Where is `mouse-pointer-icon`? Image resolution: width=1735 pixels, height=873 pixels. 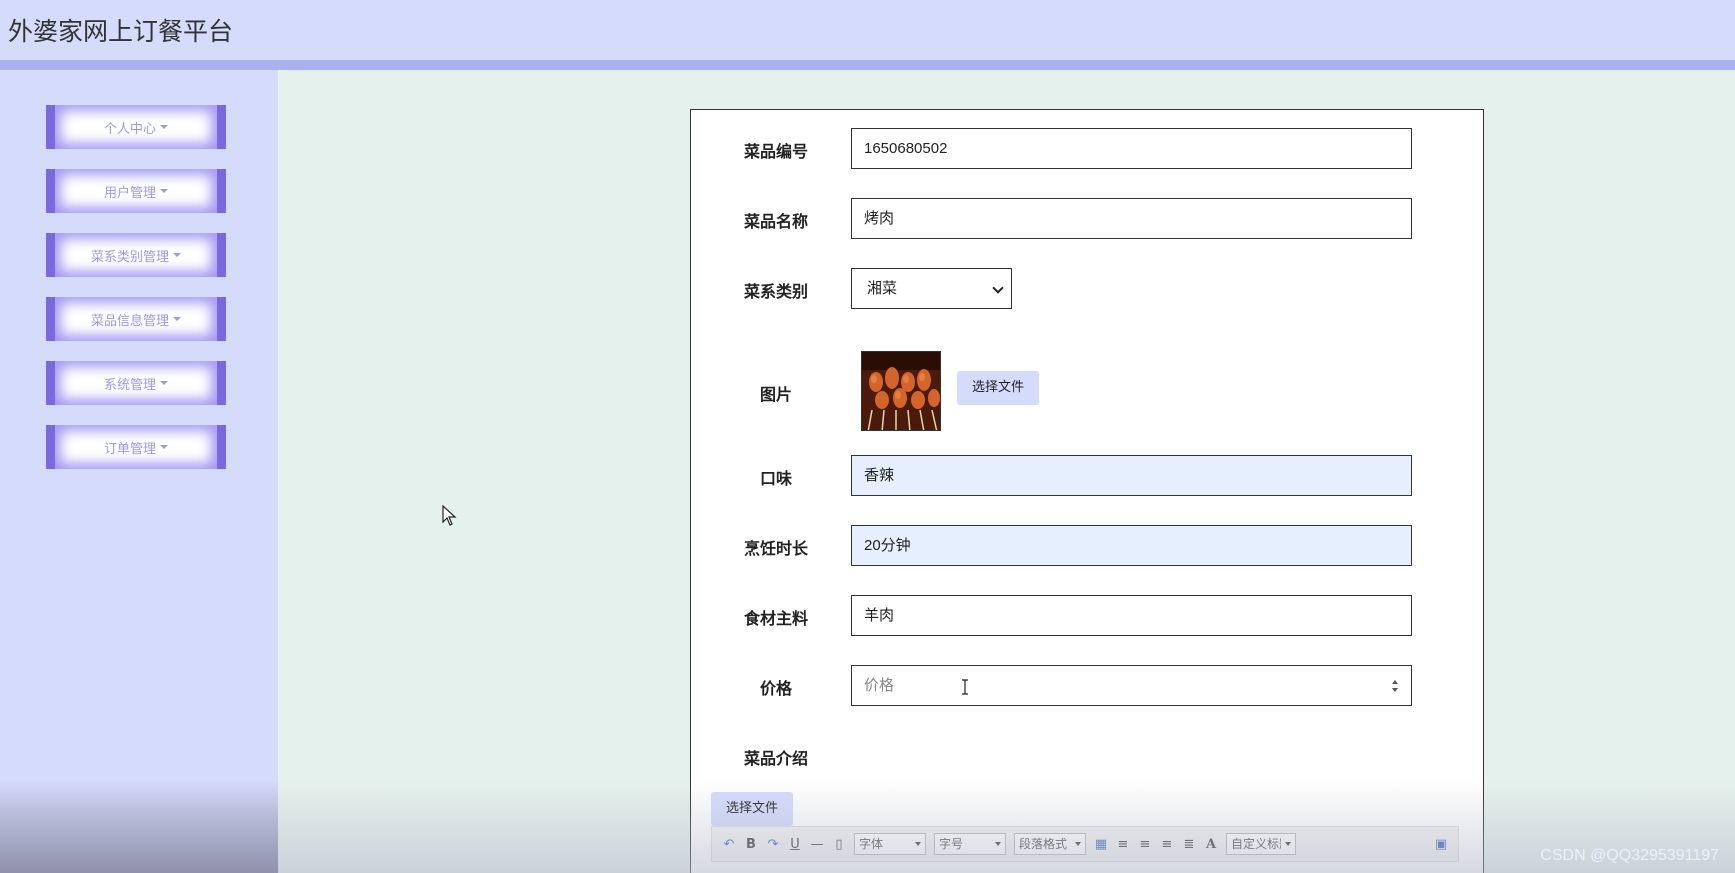 mouse-pointer-icon is located at coordinates (449, 515).